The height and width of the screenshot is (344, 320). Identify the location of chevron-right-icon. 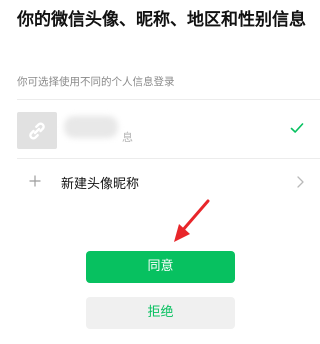
(300, 182).